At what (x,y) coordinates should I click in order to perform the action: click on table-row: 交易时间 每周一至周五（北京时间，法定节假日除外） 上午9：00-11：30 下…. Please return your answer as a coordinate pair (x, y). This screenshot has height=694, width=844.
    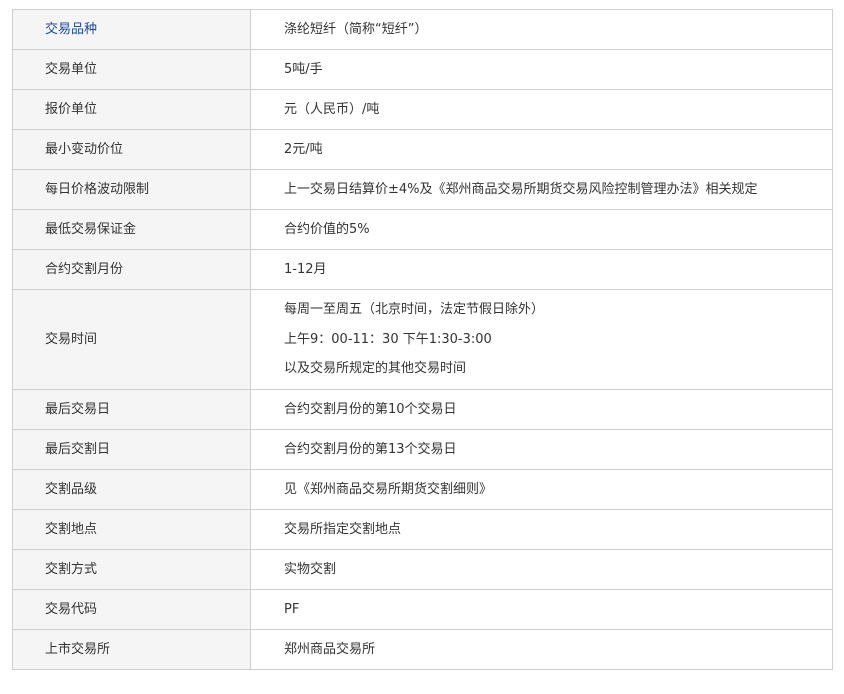
    Looking at the image, I should click on (422, 339).